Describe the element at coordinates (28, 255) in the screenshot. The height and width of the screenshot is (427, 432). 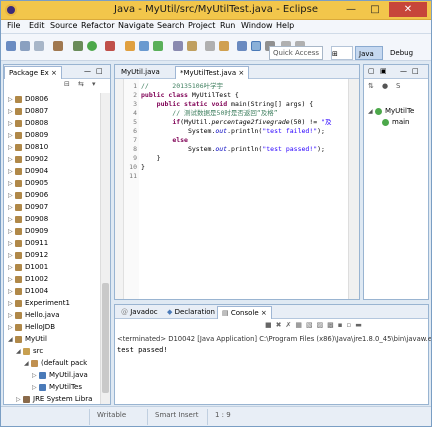
I see `tree-item: ▷ D0912` at that location.